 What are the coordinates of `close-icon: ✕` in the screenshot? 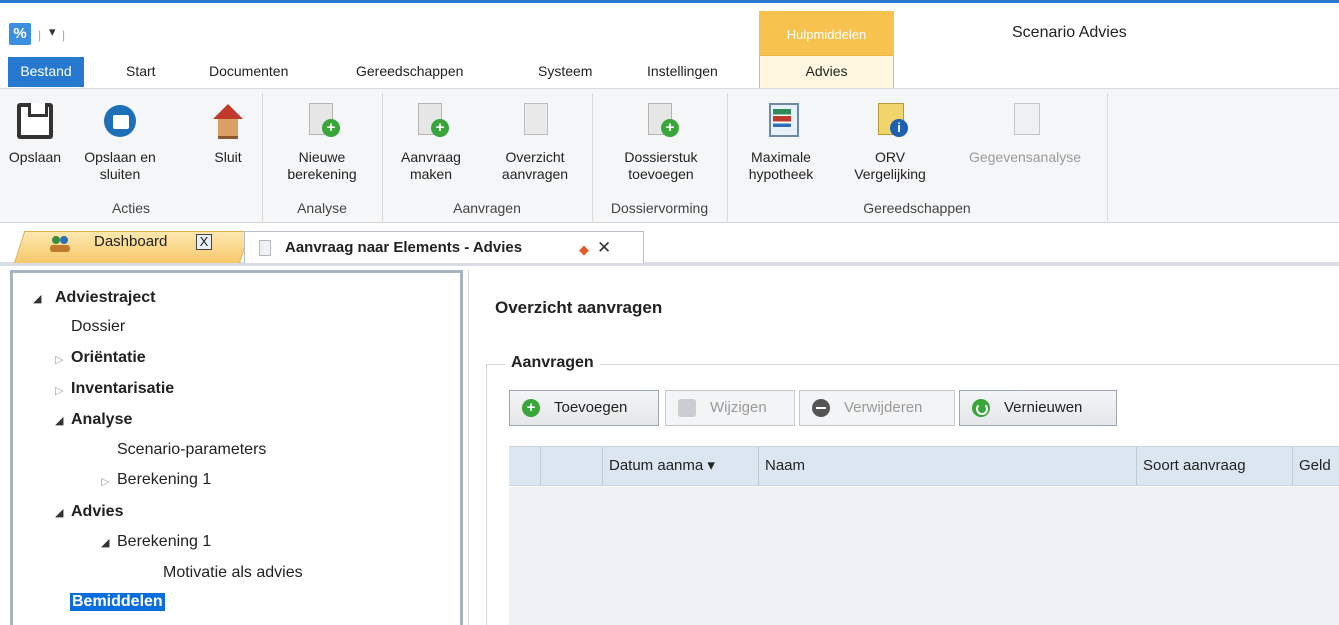 It's located at (604, 248).